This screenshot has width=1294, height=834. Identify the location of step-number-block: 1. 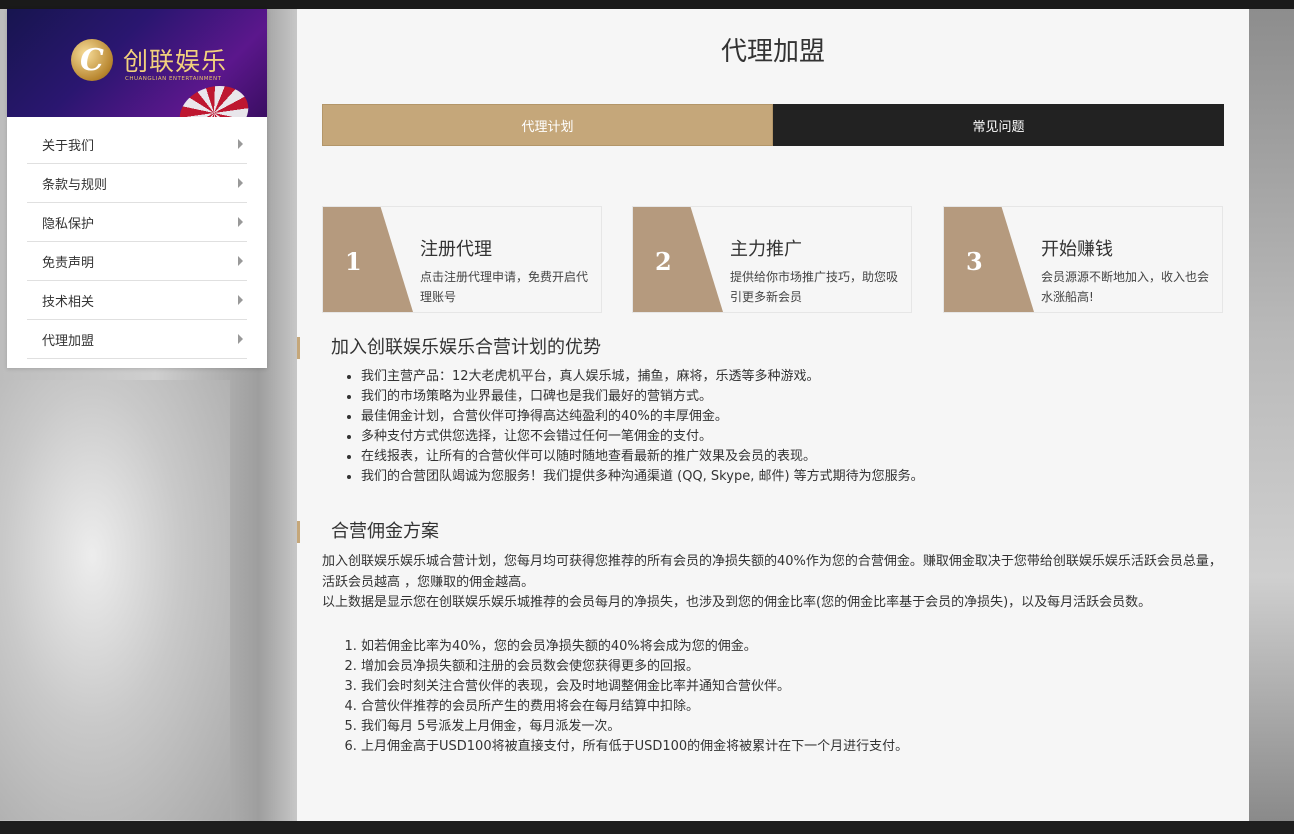
(368, 259).